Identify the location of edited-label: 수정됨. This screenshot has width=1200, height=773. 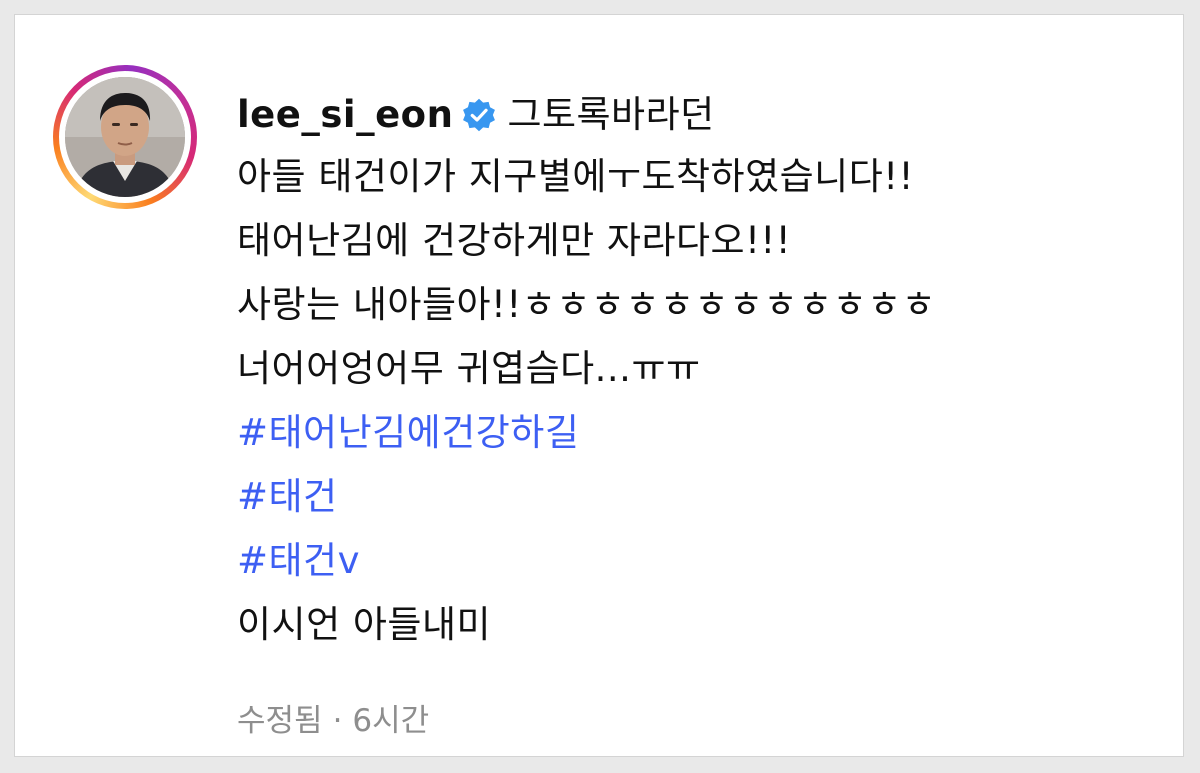
(280, 721).